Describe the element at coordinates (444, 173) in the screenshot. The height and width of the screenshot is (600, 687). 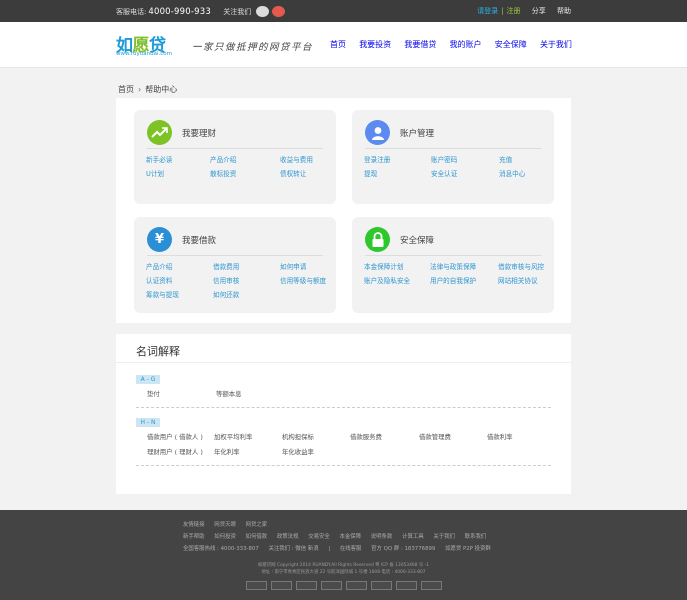
I see `help-link-item: 安全认证` at that location.